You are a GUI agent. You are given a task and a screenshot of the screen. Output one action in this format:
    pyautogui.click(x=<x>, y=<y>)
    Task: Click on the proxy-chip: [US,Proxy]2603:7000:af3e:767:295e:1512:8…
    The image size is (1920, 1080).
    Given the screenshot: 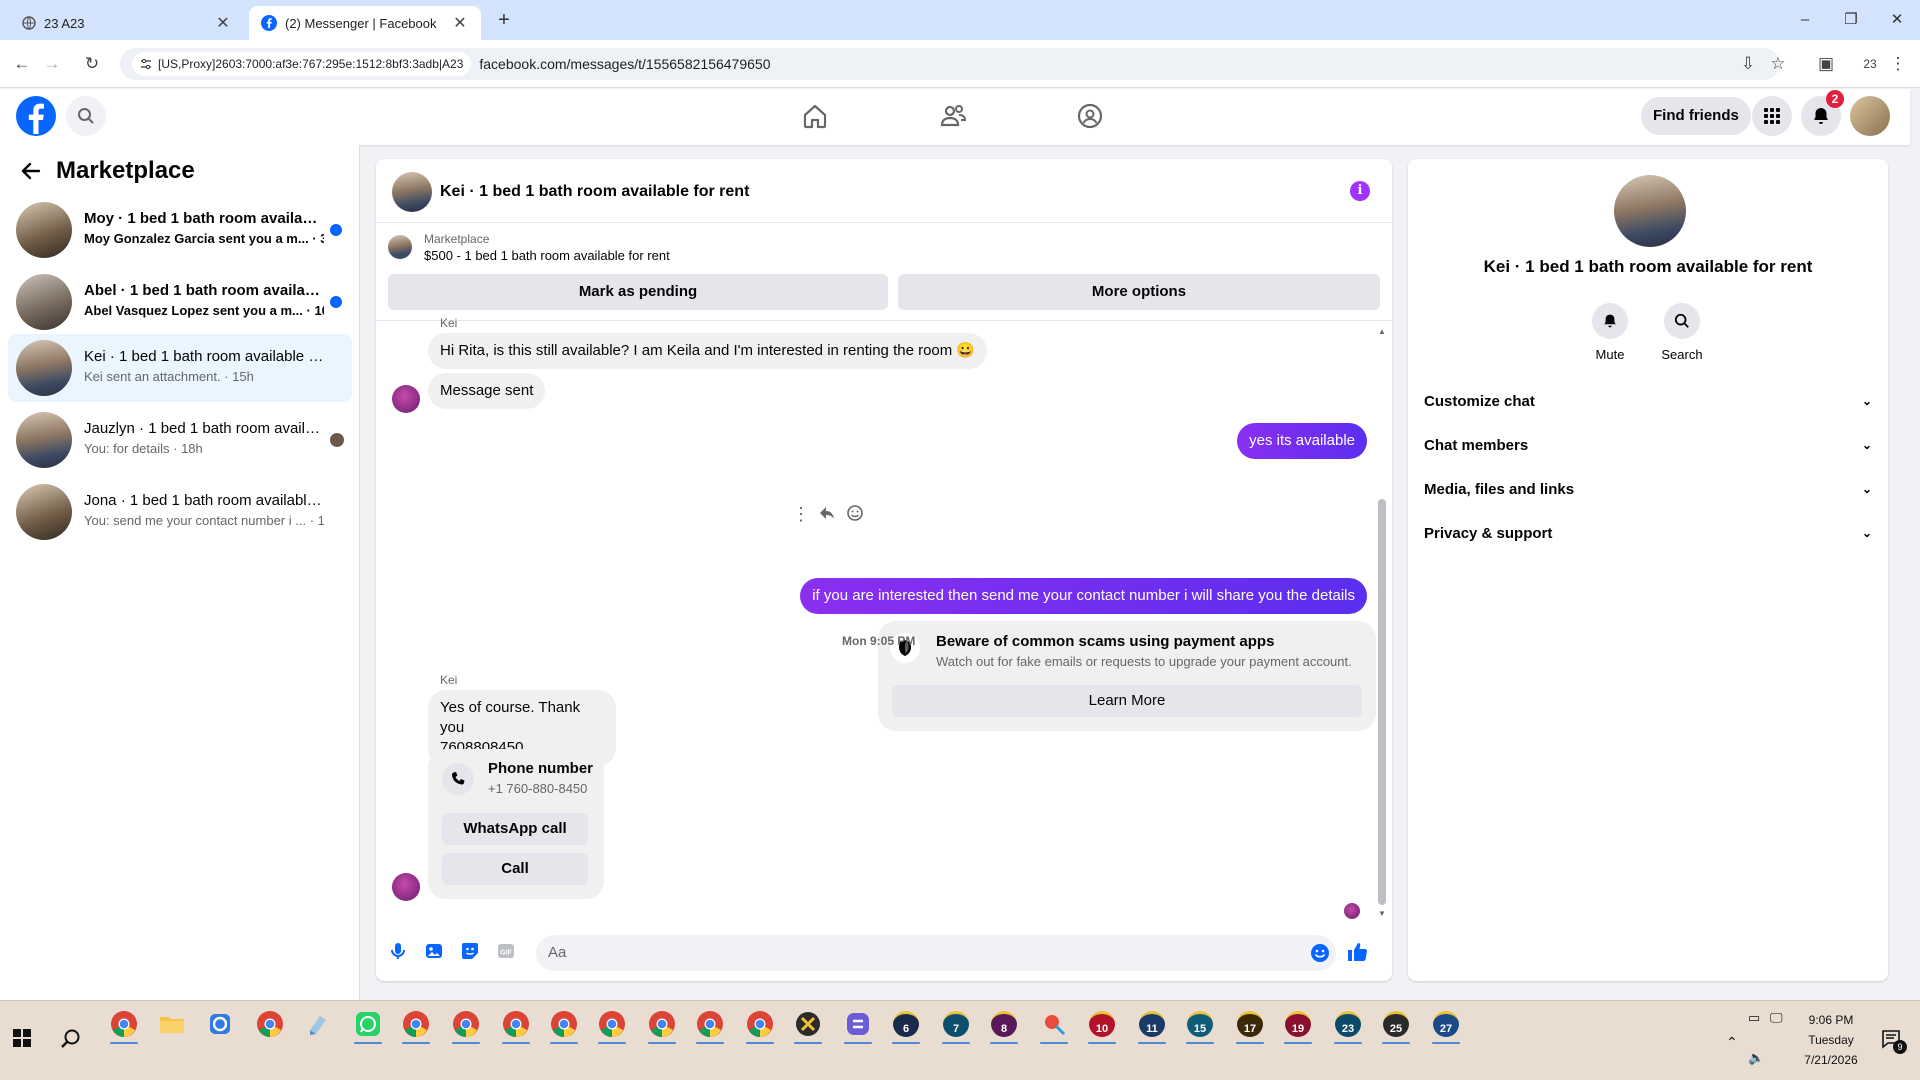 What is the action you would take?
    pyautogui.click(x=302, y=64)
    